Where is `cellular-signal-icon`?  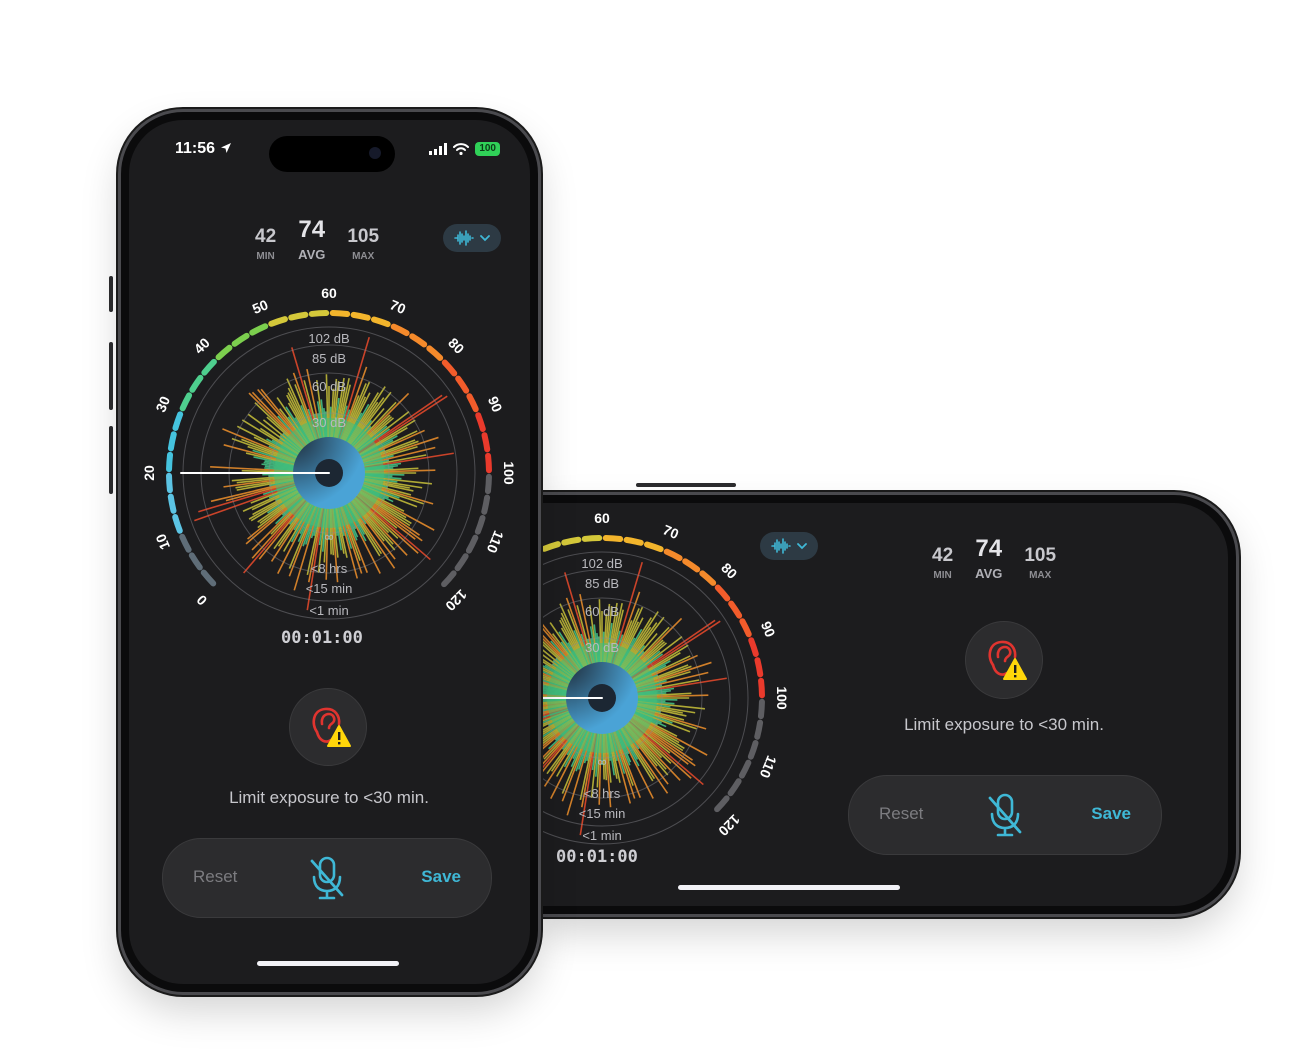
cellular-signal-icon is located at coordinates (438, 149).